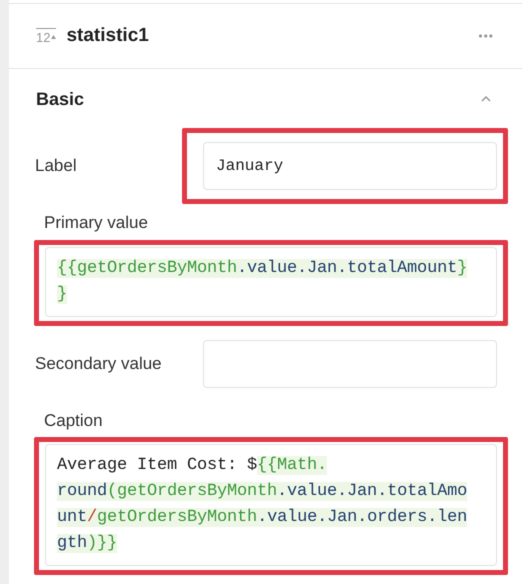 The height and width of the screenshot is (584, 522). I want to click on section-title: Basic, so click(60, 99).